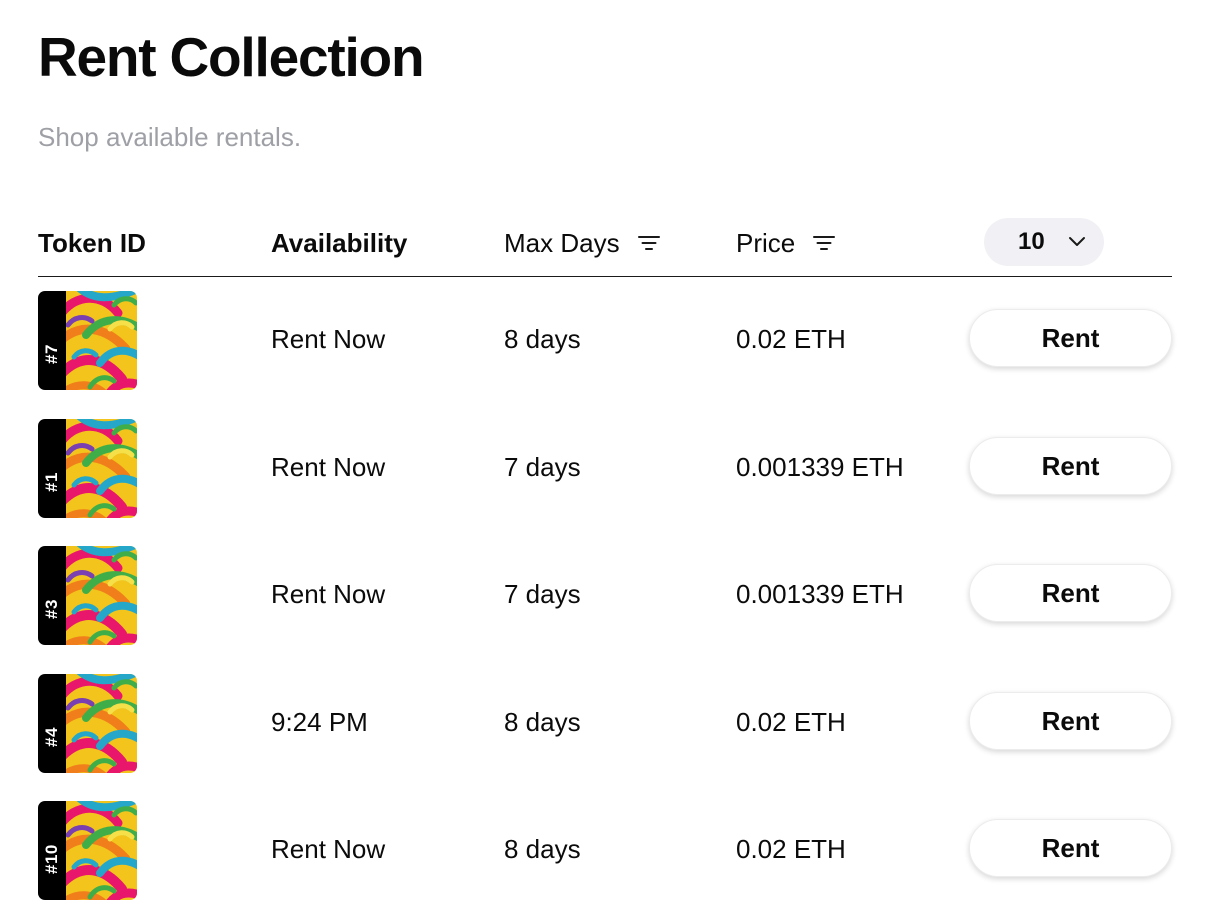  I want to click on table-row: #10 Rent Now 8 days 0.02 ETH Rent, so click(605, 849).